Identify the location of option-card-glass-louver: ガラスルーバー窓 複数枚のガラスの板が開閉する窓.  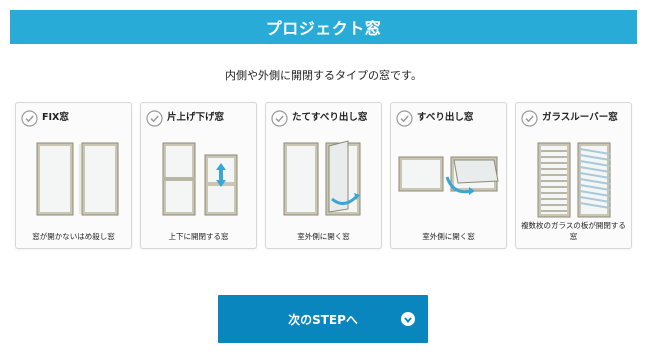
(573, 175).